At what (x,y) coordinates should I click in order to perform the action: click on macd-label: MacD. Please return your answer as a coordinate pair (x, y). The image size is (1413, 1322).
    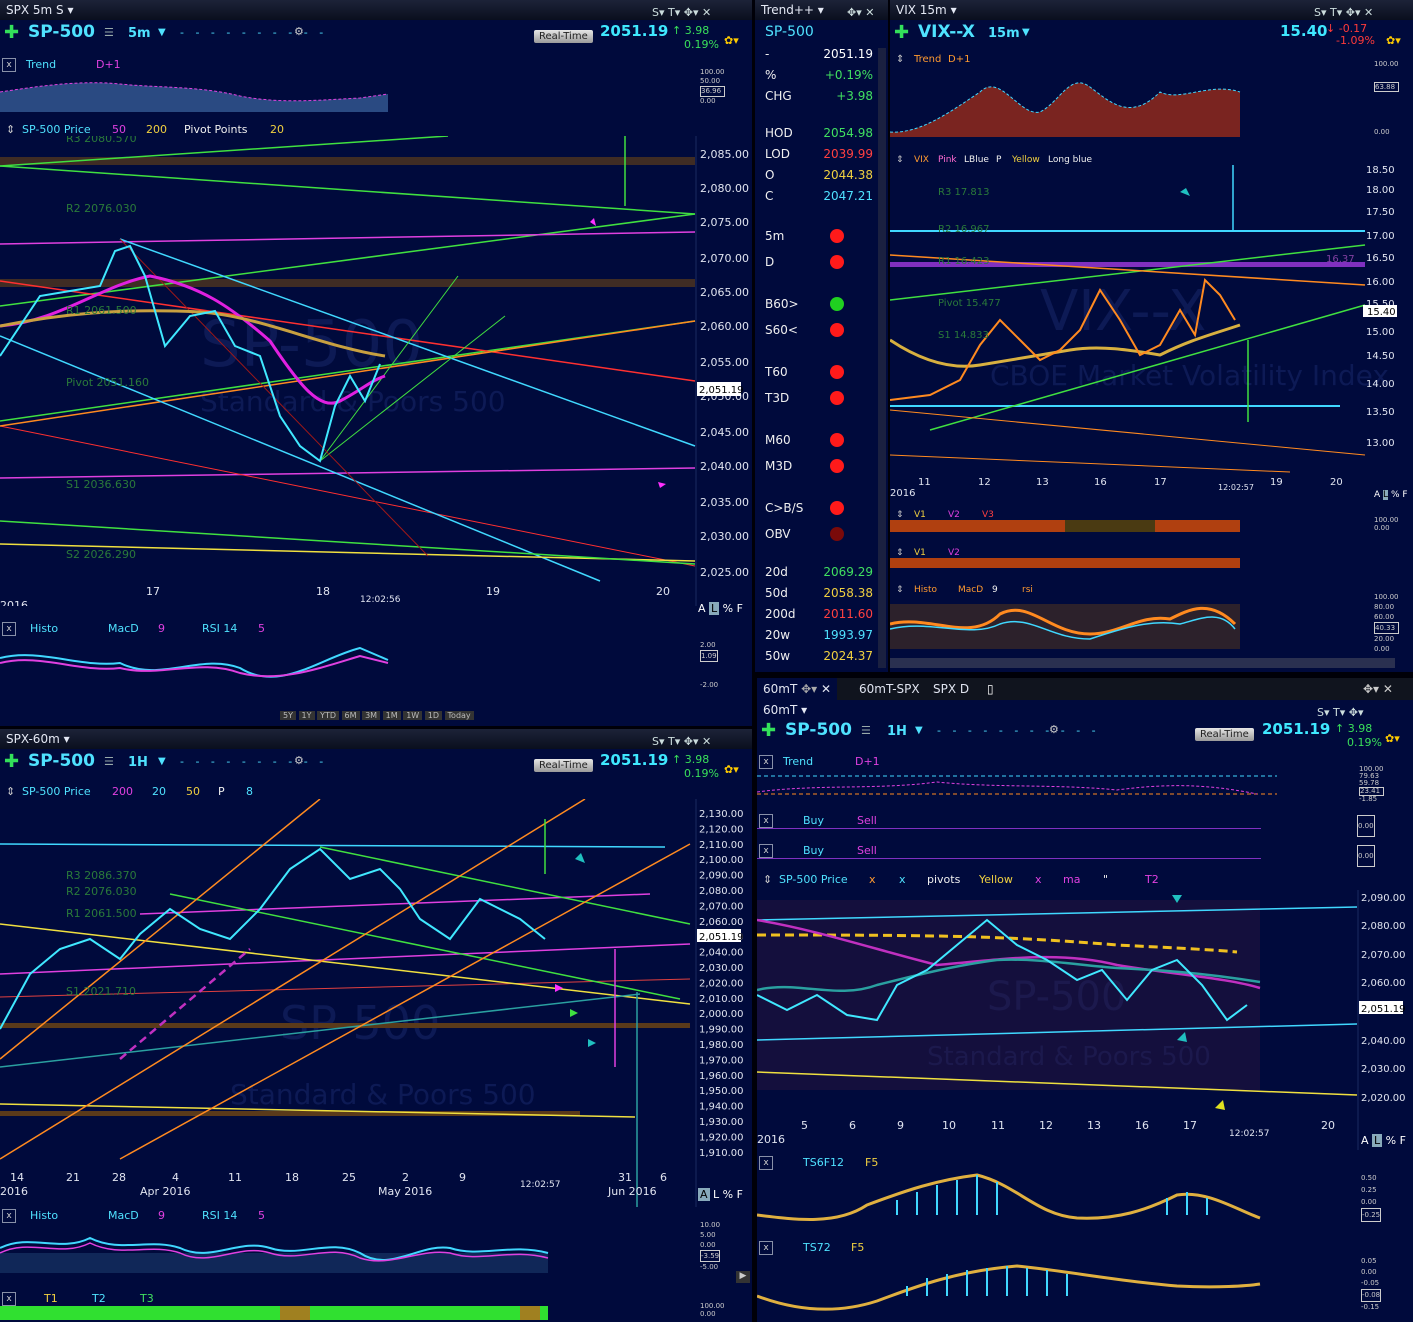
    Looking at the image, I should click on (123, 629).